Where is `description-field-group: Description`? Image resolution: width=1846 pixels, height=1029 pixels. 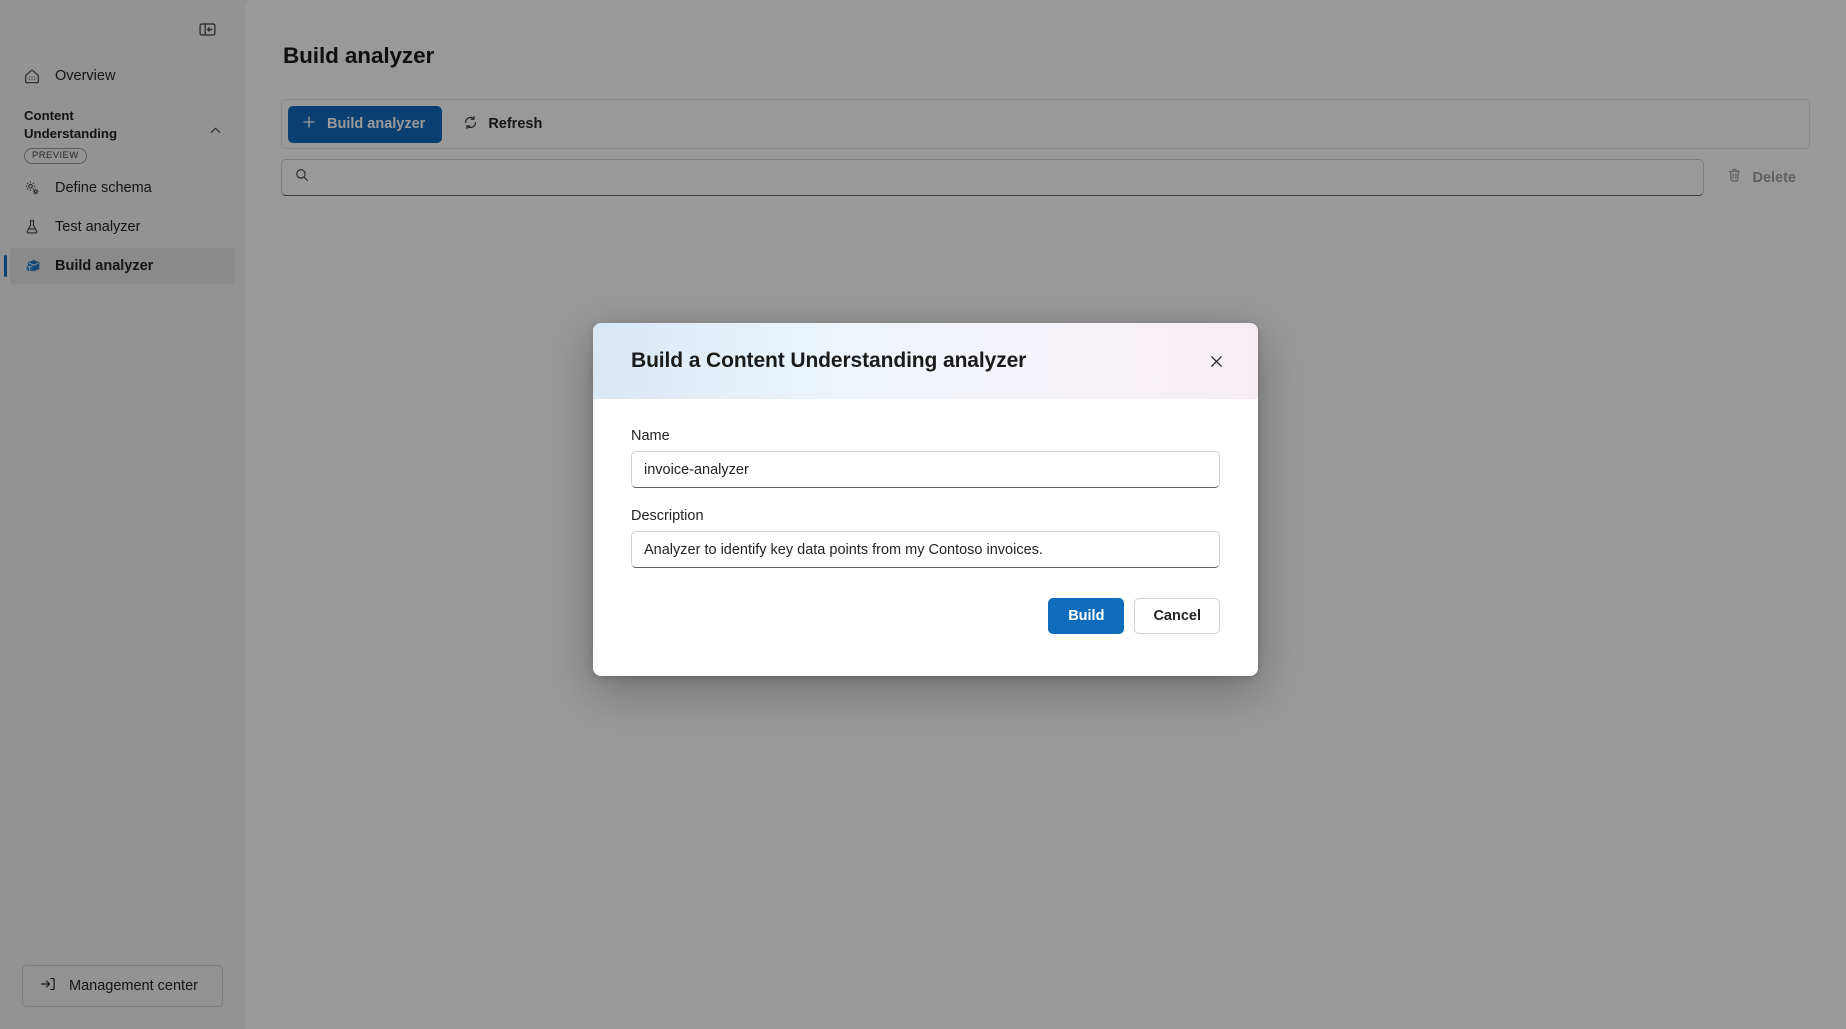 description-field-group: Description is located at coordinates (925, 538).